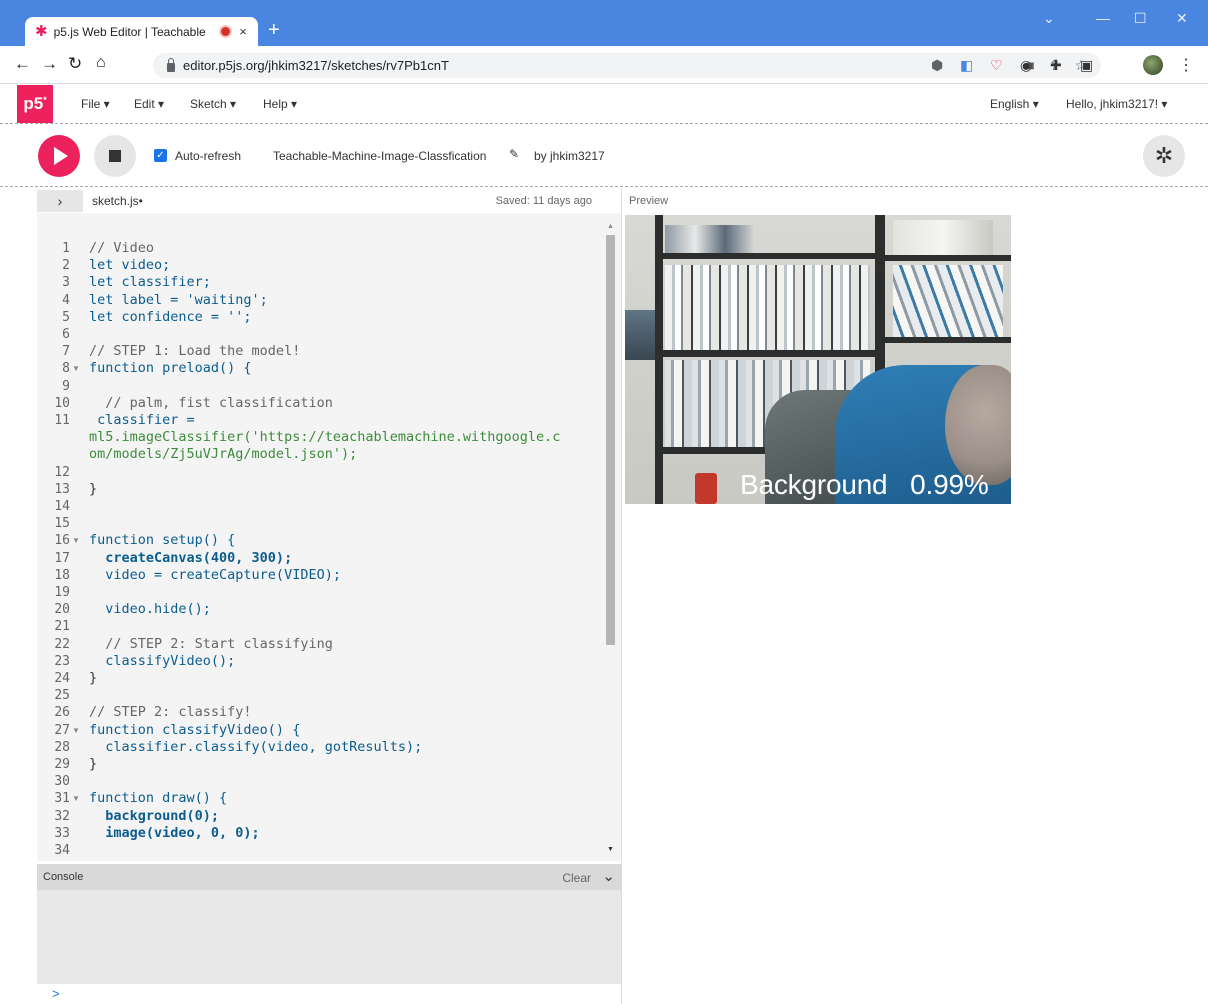 This screenshot has height=1004, width=1208. What do you see at coordinates (937, 65) in the screenshot?
I see `extension-shield-icon: ⬢` at bounding box center [937, 65].